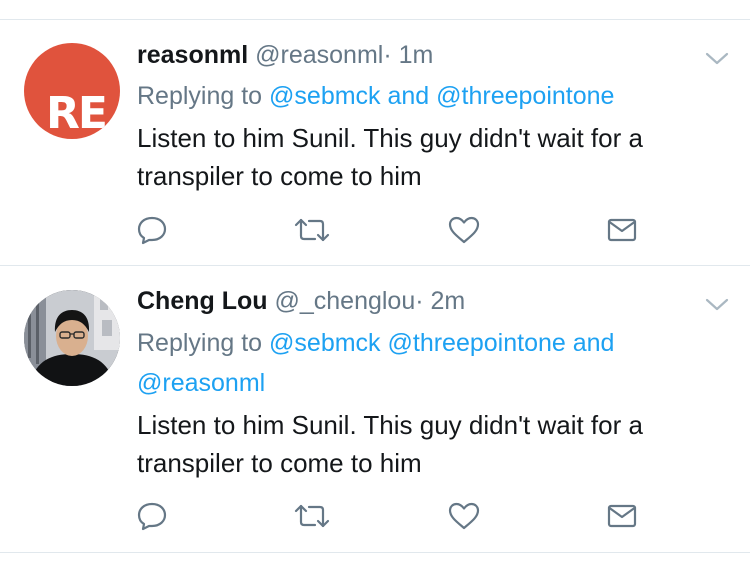 The width and height of the screenshot is (750, 562). What do you see at coordinates (77, 113) in the screenshot?
I see `avatar-logo-text: RE` at bounding box center [77, 113].